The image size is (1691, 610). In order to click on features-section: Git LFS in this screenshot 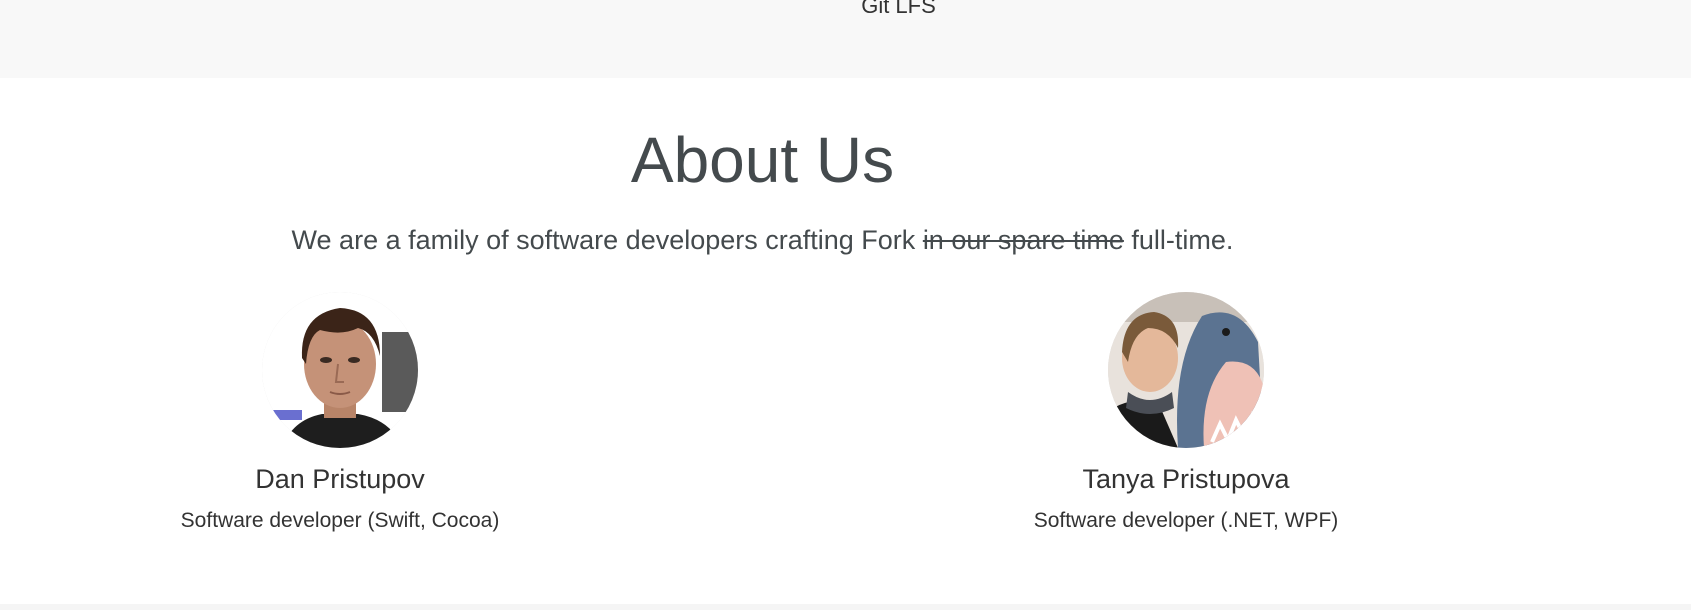, I will do `click(845, 39)`.